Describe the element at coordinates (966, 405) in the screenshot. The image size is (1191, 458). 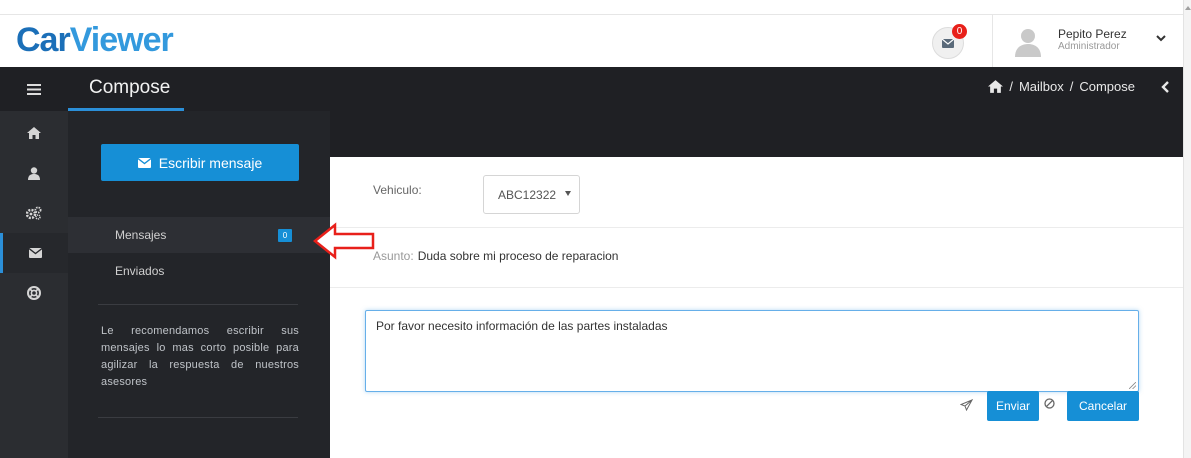
I see `paper-plane-icon` at that location.